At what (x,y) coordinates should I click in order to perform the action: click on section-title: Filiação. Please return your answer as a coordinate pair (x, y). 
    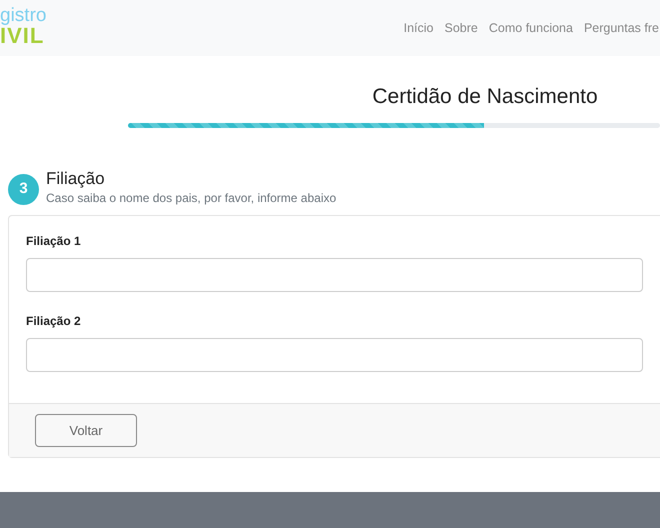
    Looking at the image, I should click on (76, 178).